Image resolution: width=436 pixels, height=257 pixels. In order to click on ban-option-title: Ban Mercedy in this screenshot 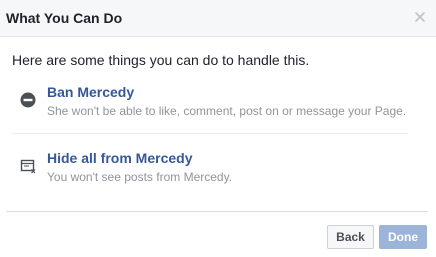, I will do `click(91, 92)`.